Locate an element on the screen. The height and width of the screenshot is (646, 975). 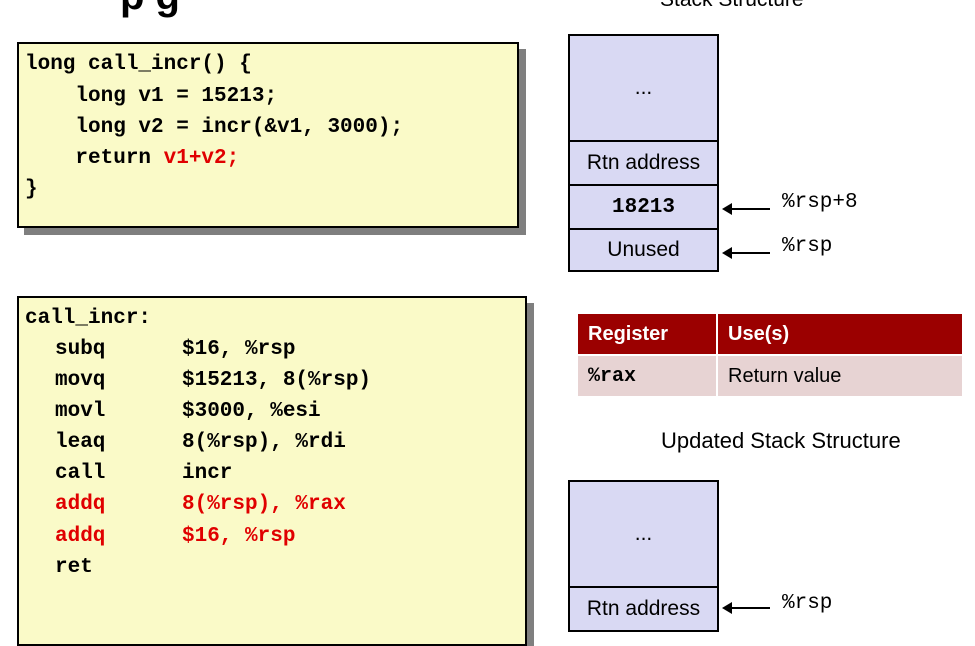
register-cell: %rax is located at coordinates (648, 375).